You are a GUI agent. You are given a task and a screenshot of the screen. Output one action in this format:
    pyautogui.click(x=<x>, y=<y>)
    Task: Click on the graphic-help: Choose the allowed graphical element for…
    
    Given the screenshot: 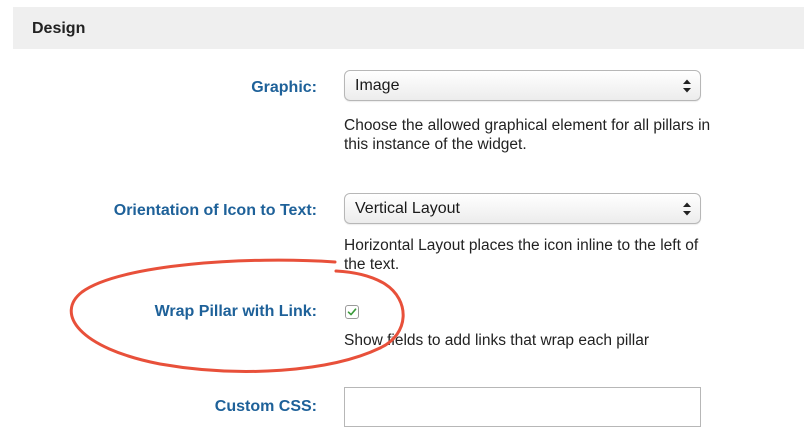 What is the action you would take?
    pyautogui.click(x=527, y=135)
    